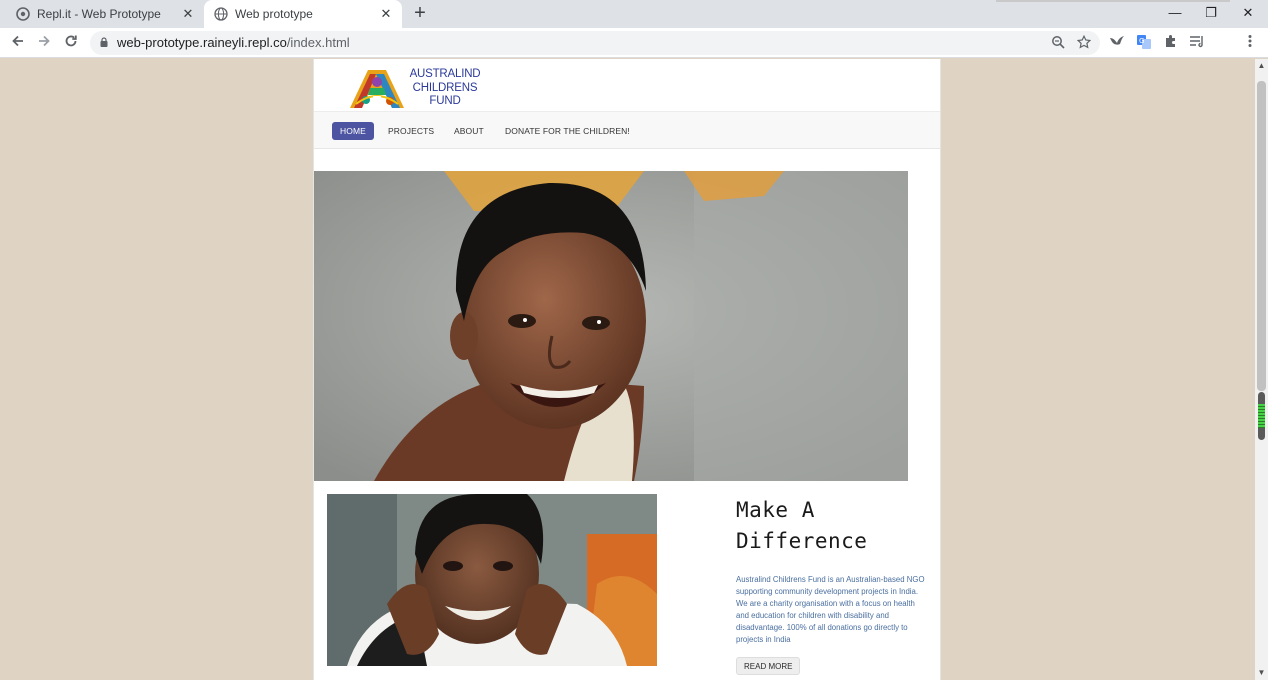  I want to click on window-edge-shadow, so click(1113, 1).